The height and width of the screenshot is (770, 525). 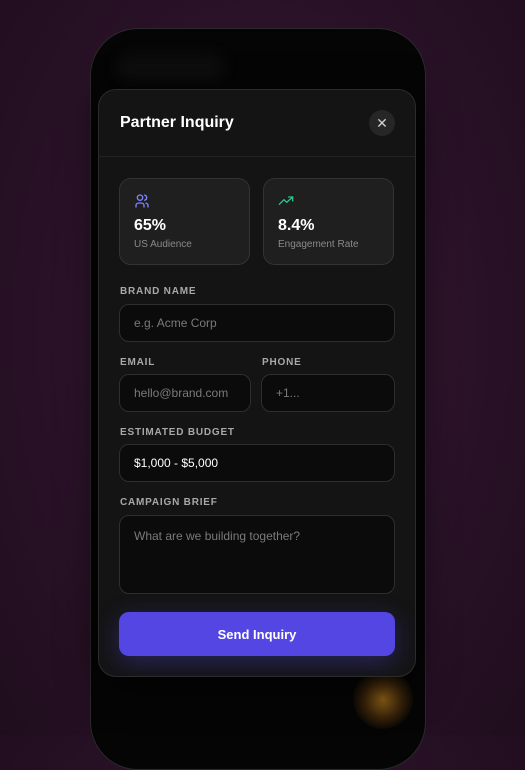 What do you see at coordinates (257, 554) in the screenshot?
I see `campaign-brief-textarea: What are we building together?` at bounding box center [257, 554].